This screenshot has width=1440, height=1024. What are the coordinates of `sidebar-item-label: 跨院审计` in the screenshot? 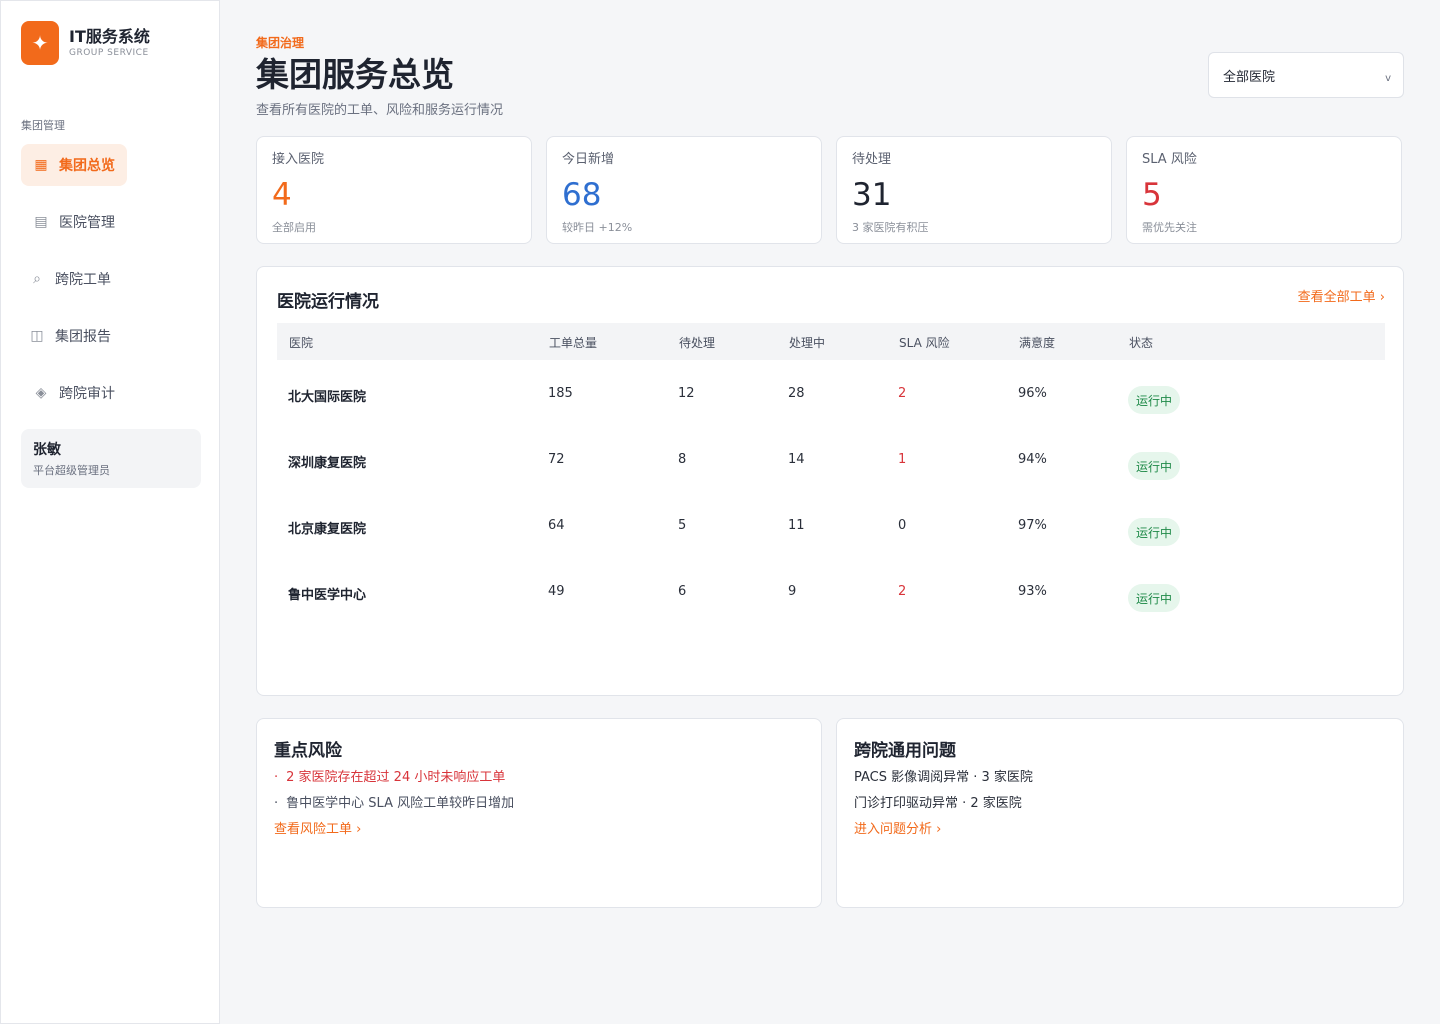 It's located at (87, 394).